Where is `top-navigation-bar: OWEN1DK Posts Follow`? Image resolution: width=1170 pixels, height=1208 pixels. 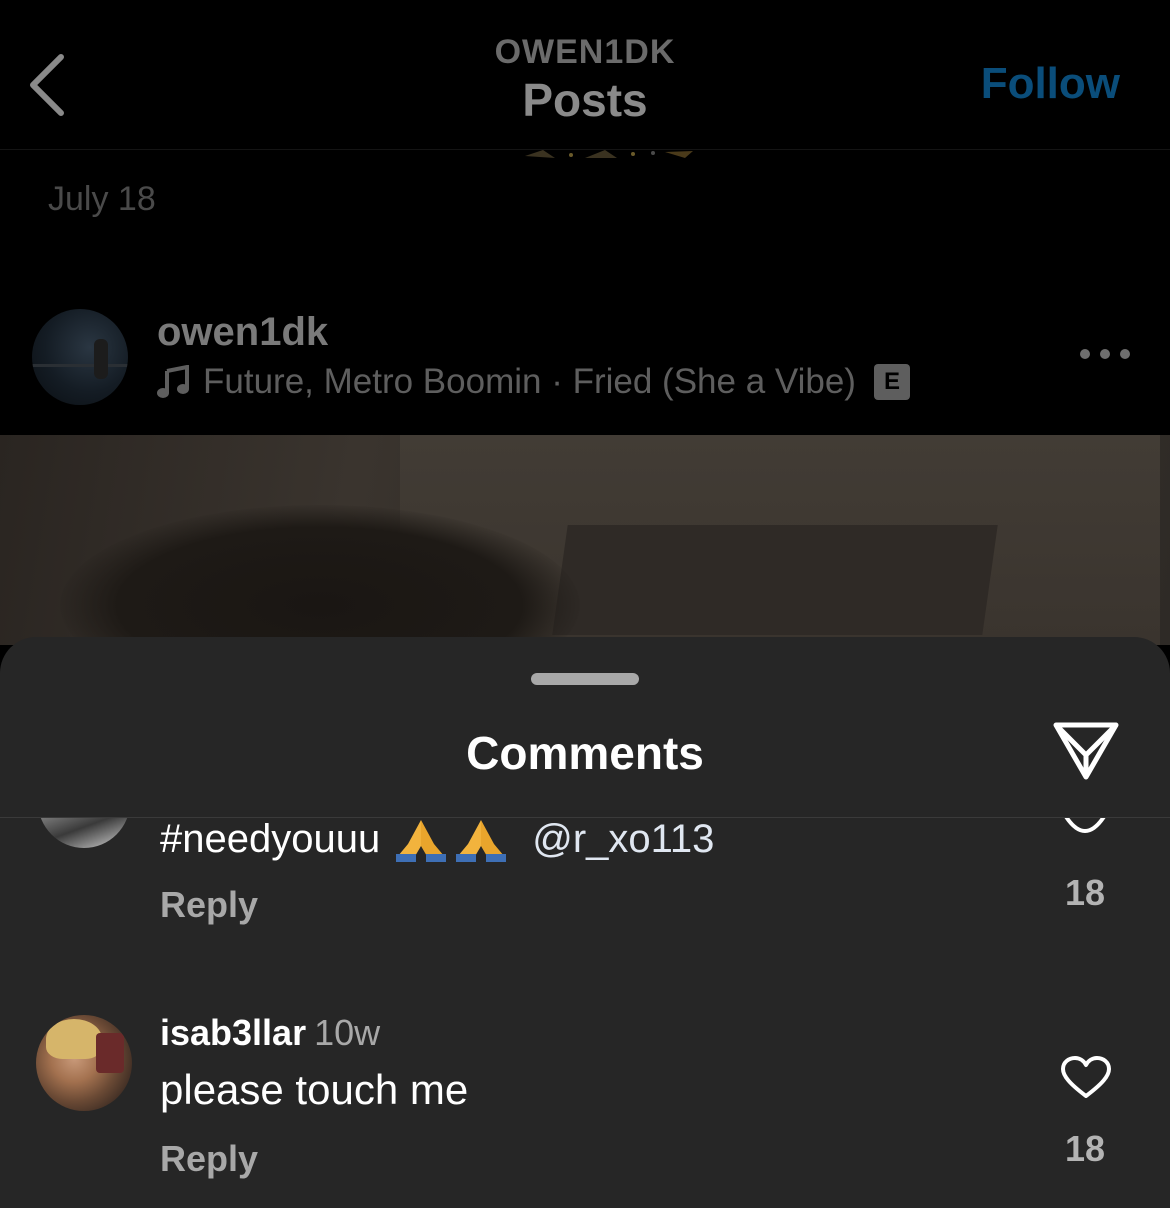
top-navigation-bar: OWEN1DK Posts Follow is located at coordinates (585, 75).